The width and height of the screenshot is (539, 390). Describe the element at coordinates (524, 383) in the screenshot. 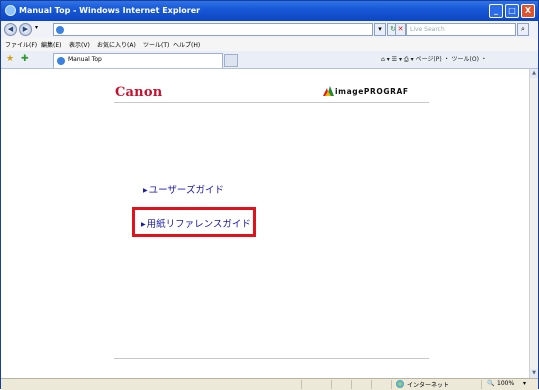

I see `zoom-dropdown-icon: ▾` at that location.